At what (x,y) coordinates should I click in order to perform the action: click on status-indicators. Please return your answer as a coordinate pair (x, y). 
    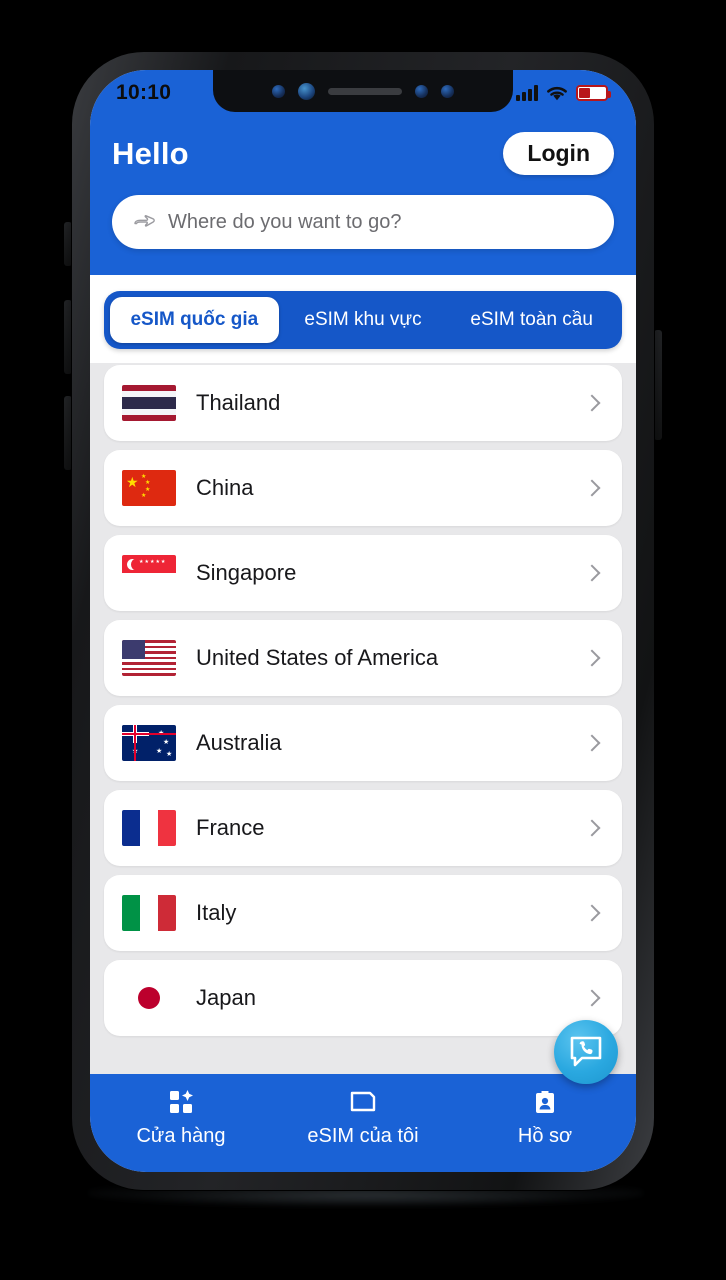
    Looking at the image, I should click on (563, 93).